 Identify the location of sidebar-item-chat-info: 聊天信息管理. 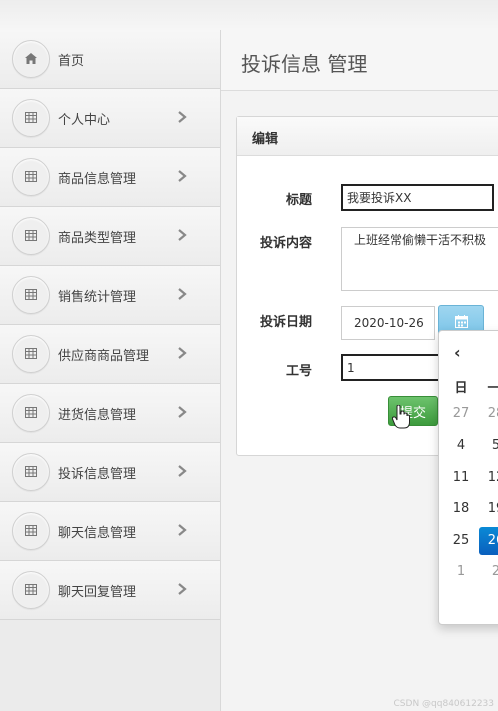
(110, 531).